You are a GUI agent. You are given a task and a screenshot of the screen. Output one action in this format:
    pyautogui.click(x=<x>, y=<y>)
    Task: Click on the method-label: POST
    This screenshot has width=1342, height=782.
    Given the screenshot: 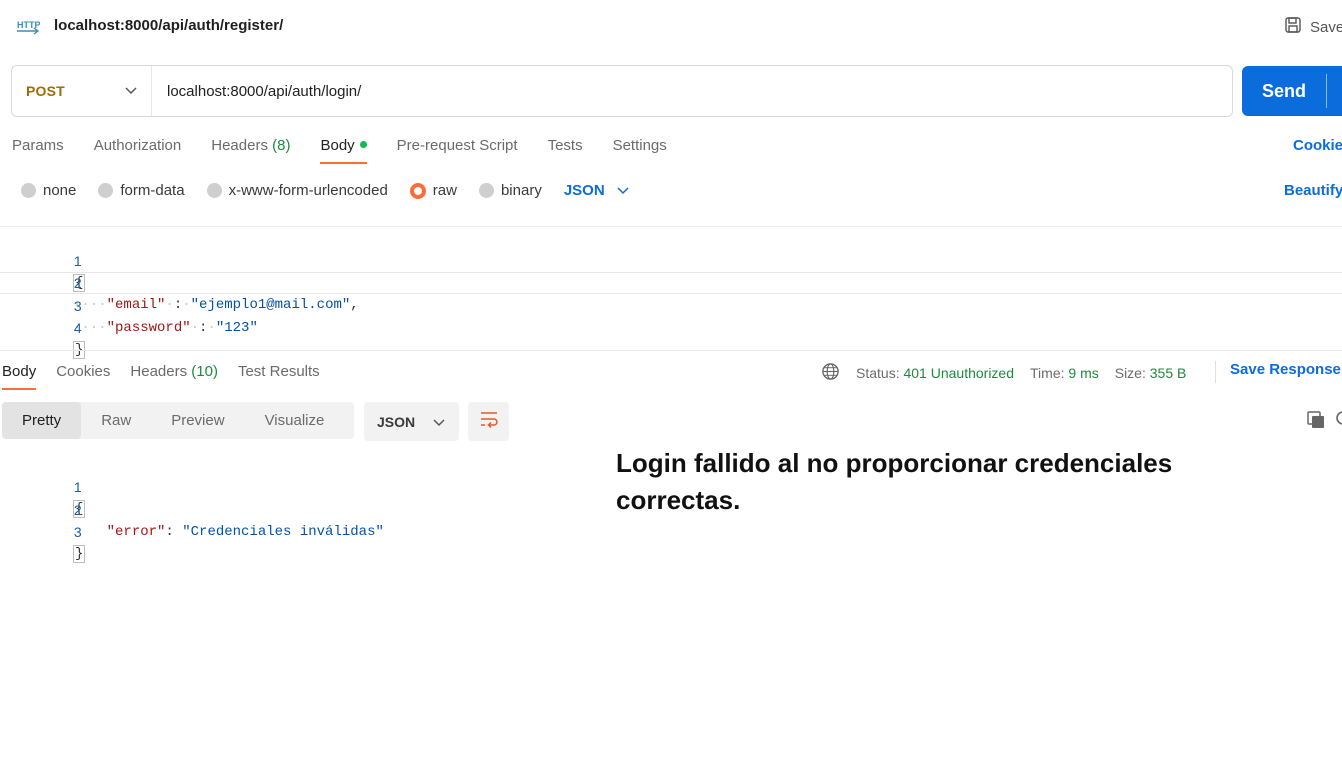 What is the action you would take?
    pyautogui.click(x=45, y=91)
    